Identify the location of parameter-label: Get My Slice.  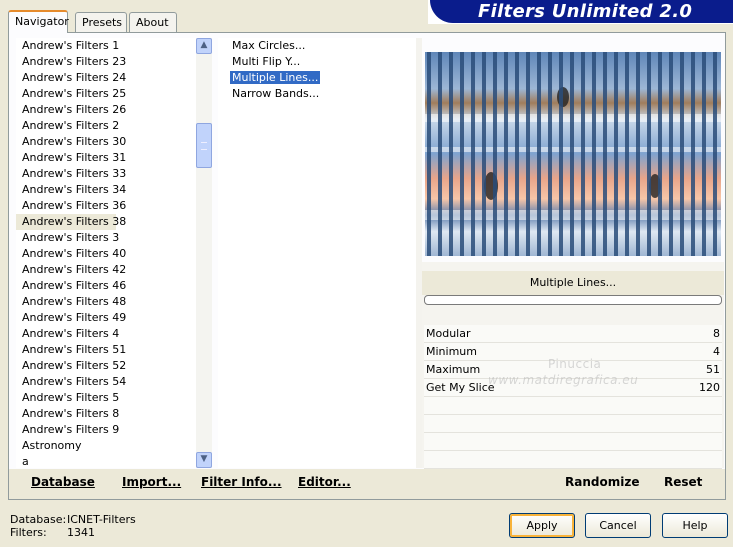
(460, 387).